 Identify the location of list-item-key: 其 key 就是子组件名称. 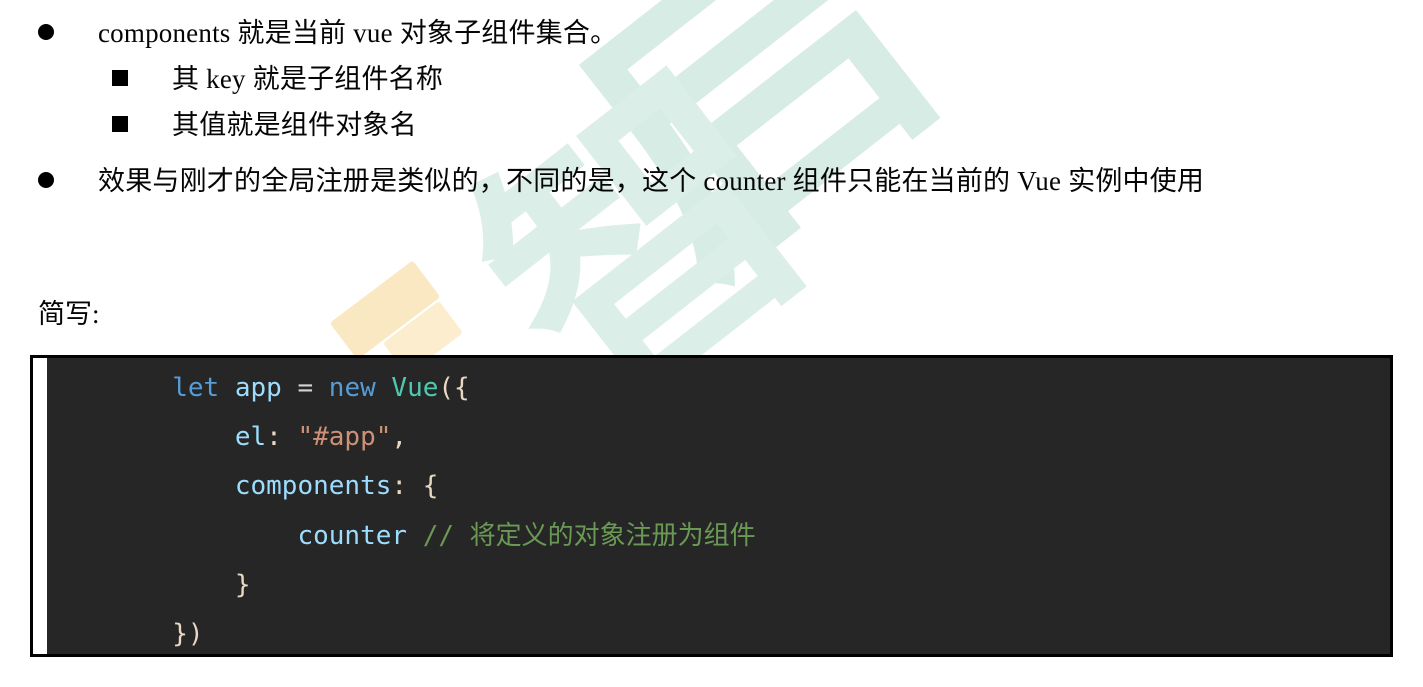
(277, 79).